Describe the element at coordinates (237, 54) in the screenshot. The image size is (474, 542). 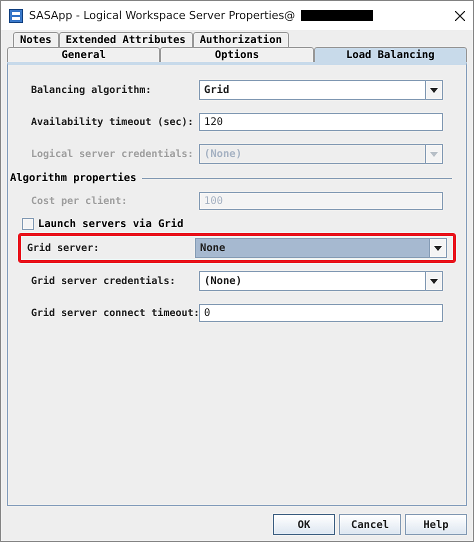
I see `tab: Options` at that location.